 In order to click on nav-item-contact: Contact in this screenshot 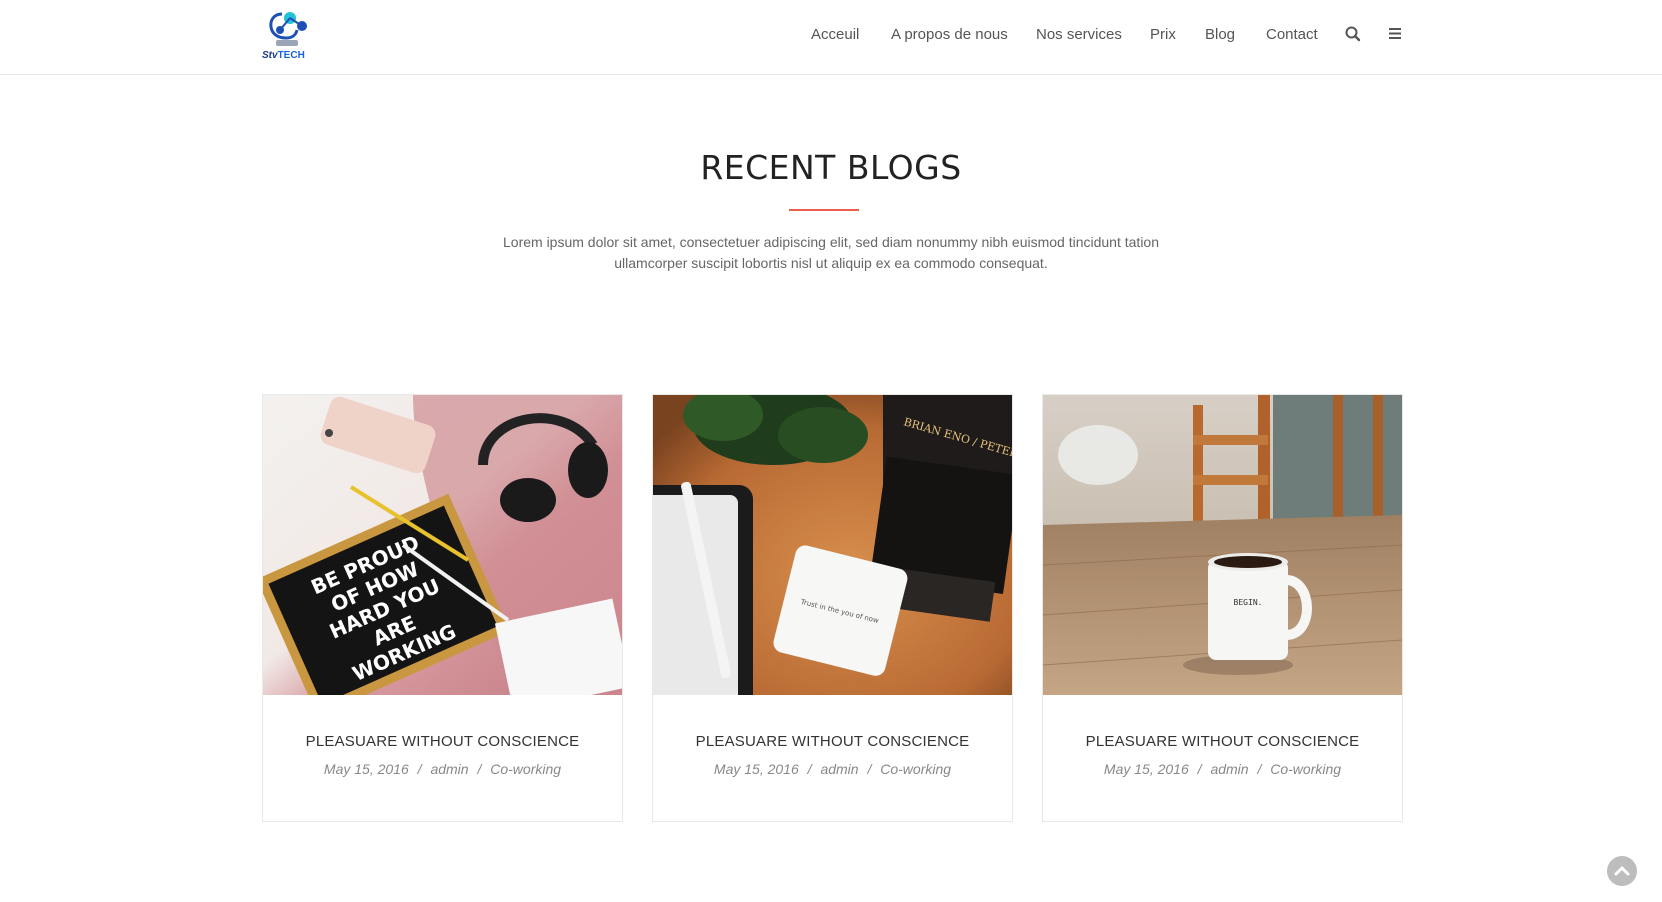, I will do `click(1292, 34)`.